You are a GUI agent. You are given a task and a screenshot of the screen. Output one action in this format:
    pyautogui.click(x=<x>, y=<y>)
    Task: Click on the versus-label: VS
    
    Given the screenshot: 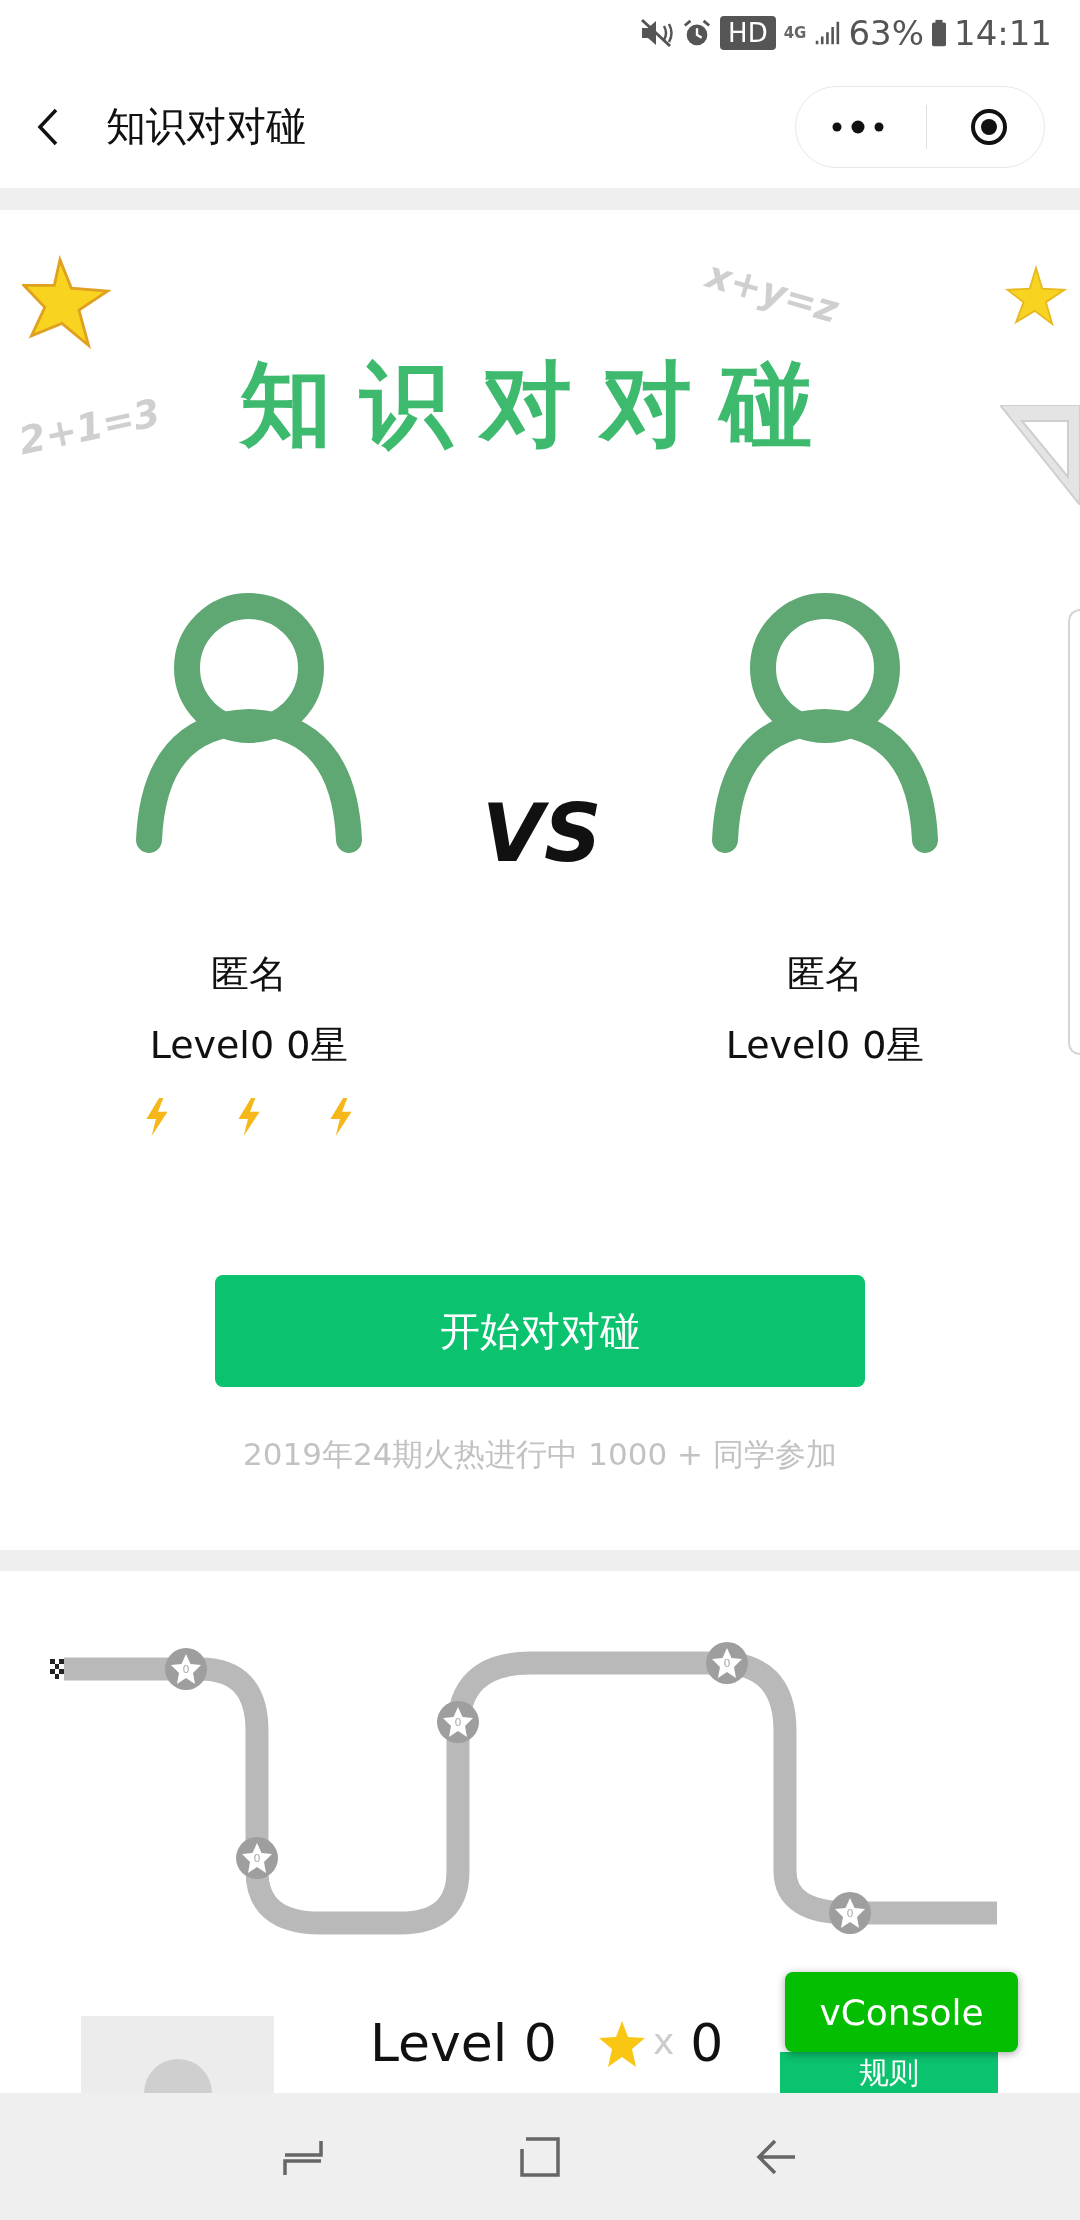 What is the action you would take?
    pyautogui.click(x=542, y=834)
    